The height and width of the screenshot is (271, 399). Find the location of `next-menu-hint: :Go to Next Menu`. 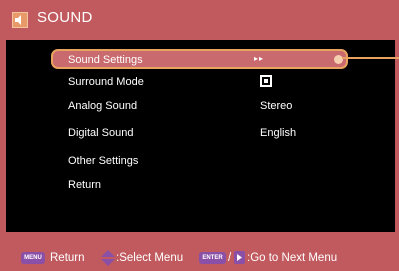

next-menu-hint: :Go to Next Menu is located at coordinates (292, 258).